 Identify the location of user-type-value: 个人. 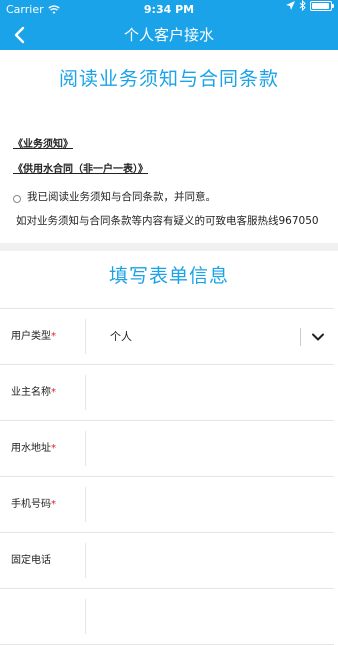
(121, 336).